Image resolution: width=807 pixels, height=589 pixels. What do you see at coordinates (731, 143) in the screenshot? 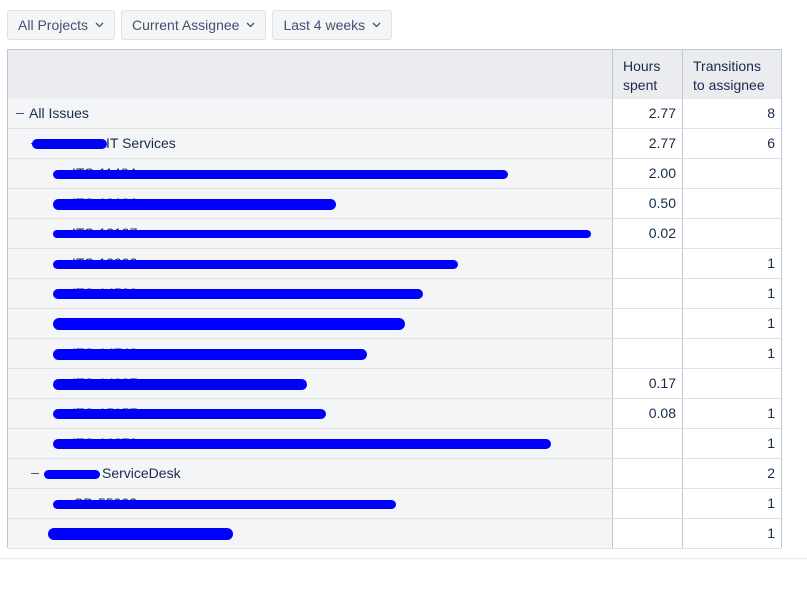
I see `transitions-cell: 6` at bounding box center [731, 143].